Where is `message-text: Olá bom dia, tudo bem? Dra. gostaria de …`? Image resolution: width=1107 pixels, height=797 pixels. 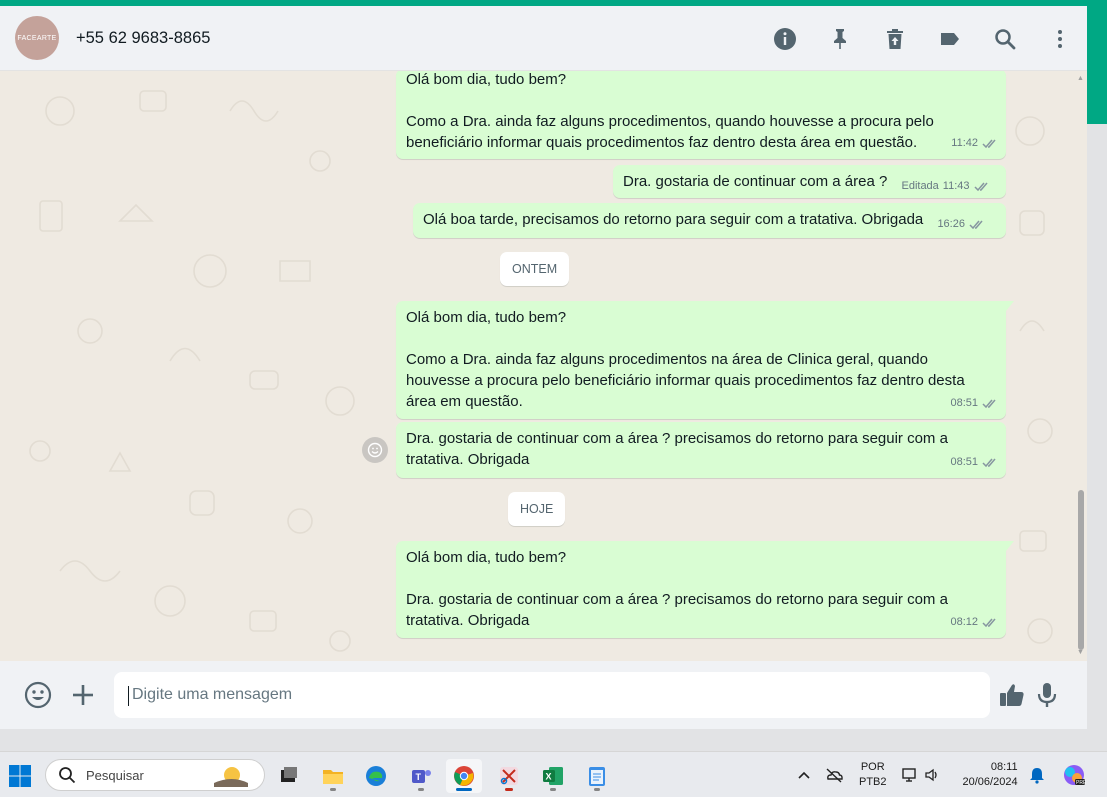
message-text: Olá bom dia, tudo bem? Dra. gostaria de … is located at coordinates (677, 589).